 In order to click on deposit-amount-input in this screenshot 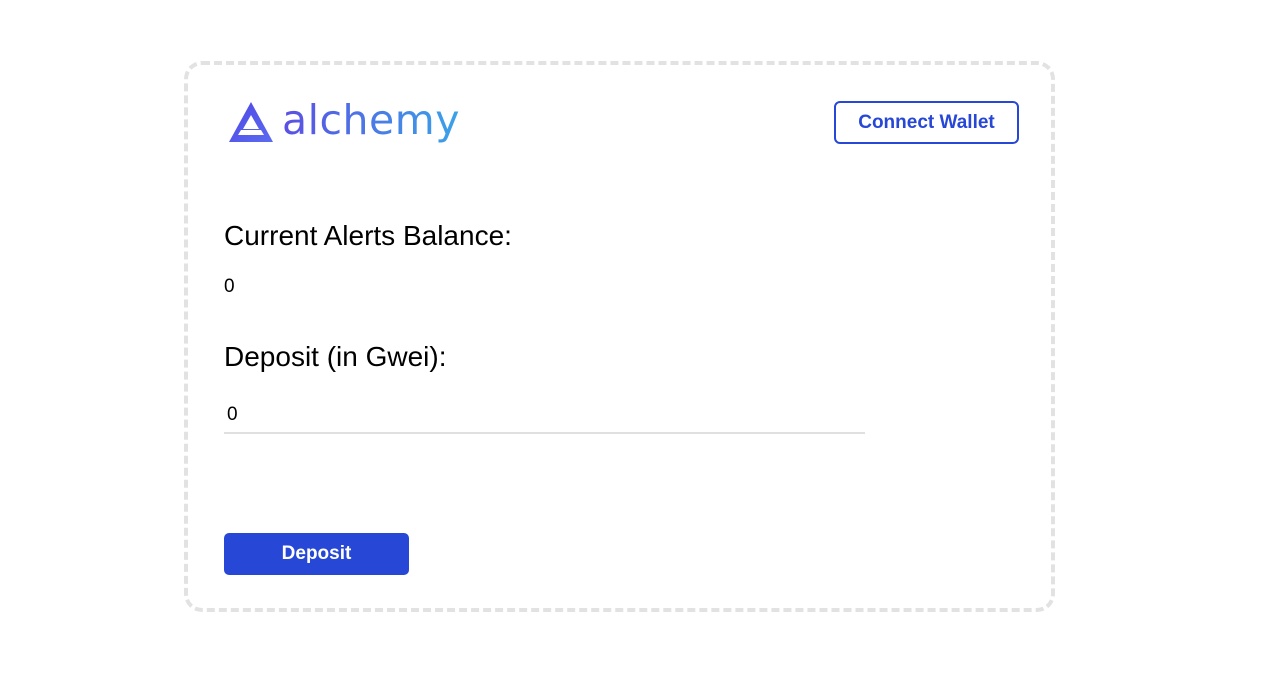, I will do `click(544, 416)`.